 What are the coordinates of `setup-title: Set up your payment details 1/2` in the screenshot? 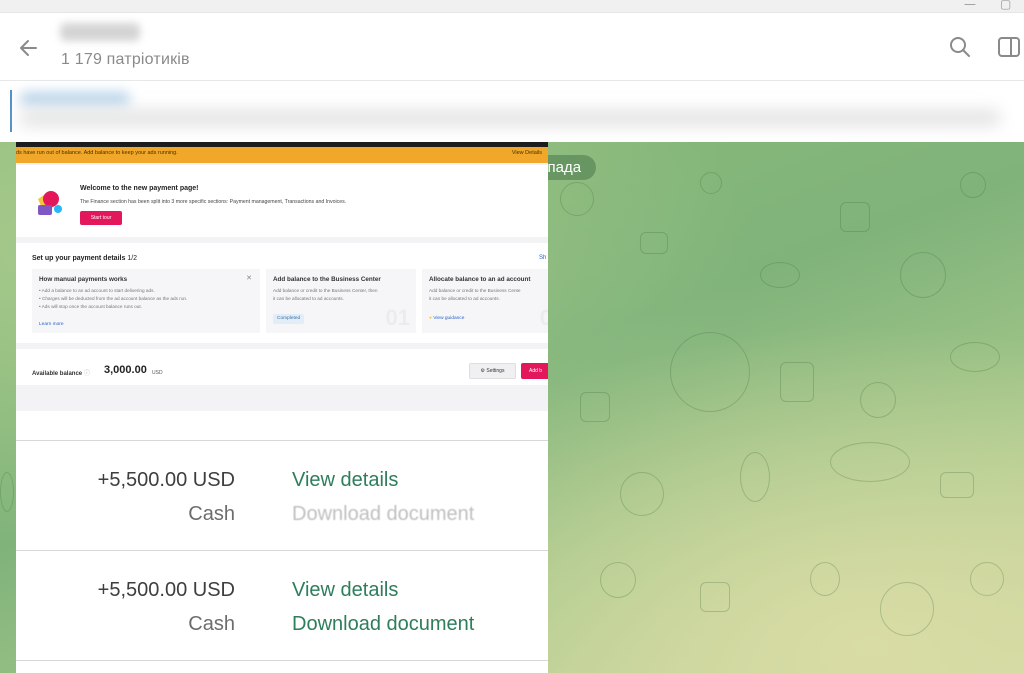 It's located at (84, 258).